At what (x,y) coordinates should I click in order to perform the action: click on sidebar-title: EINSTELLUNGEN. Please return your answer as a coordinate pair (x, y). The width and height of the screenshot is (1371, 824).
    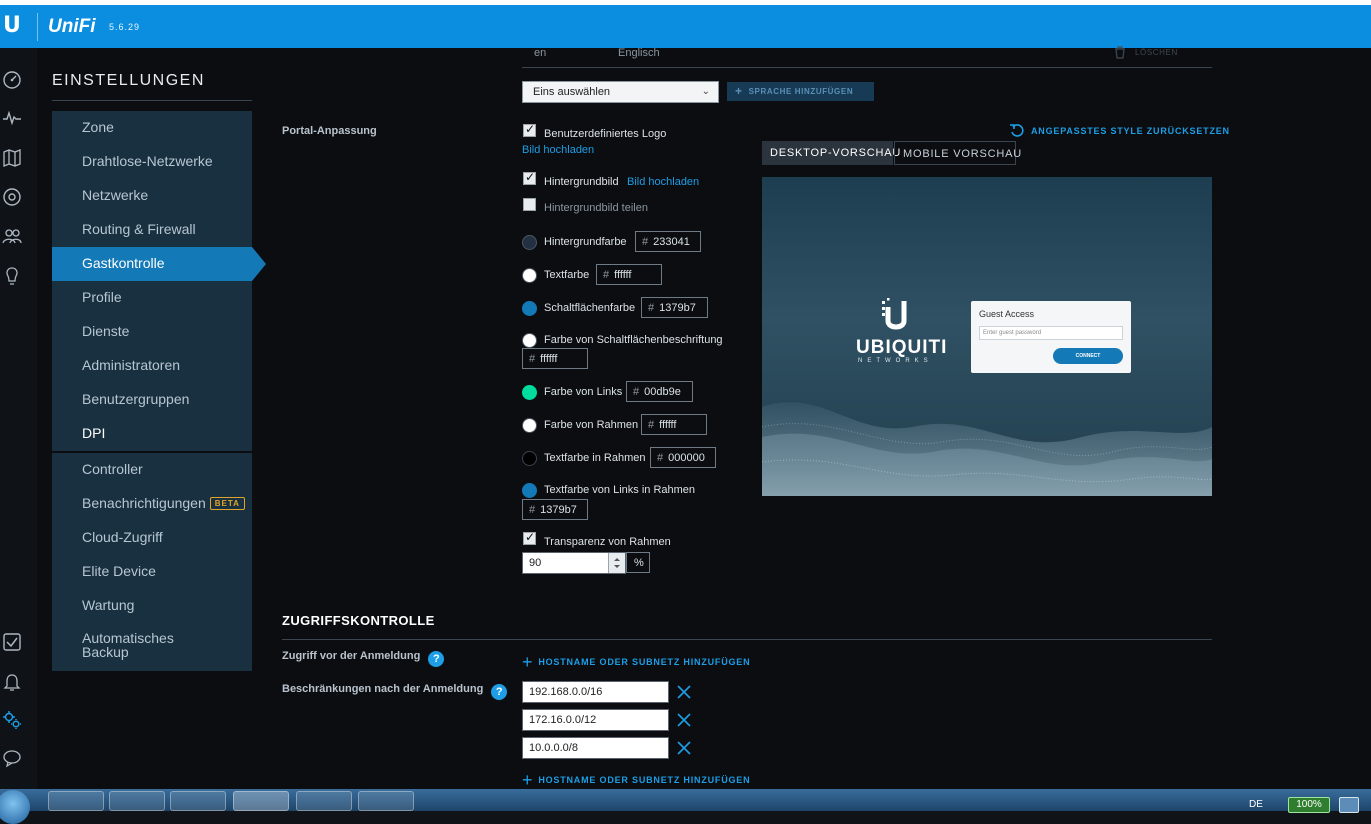
    Looking at the image, I should click on (128, 80).